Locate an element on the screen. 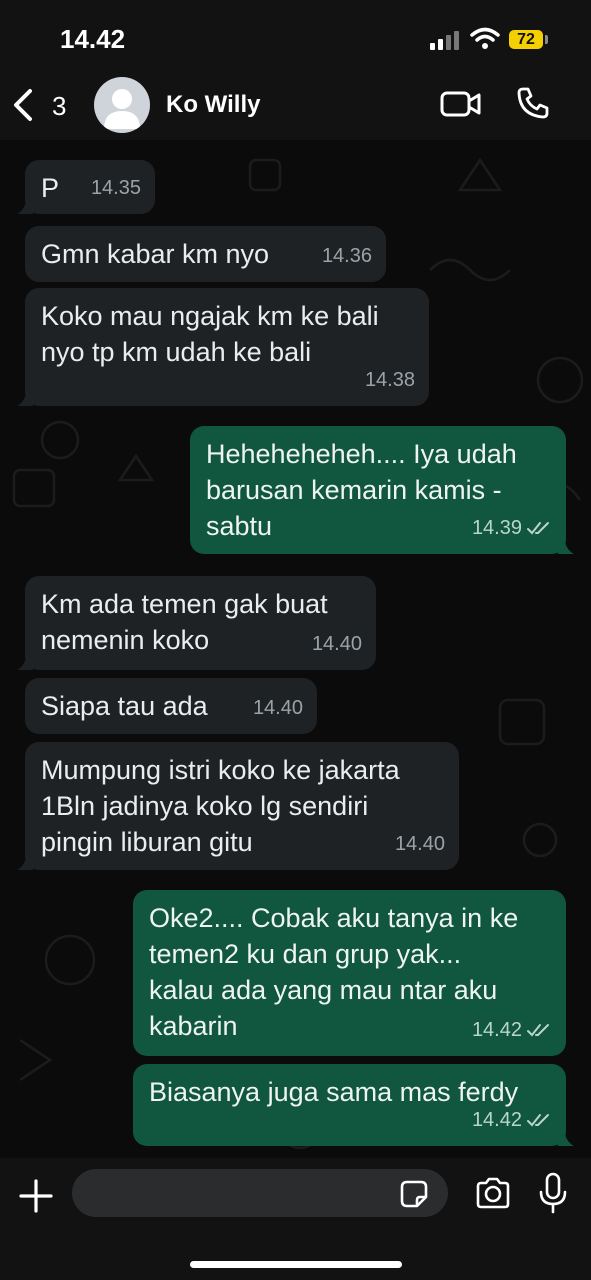 This screenshot has height=1280, width=591. message-composer is located at coordinates (295, 1219).